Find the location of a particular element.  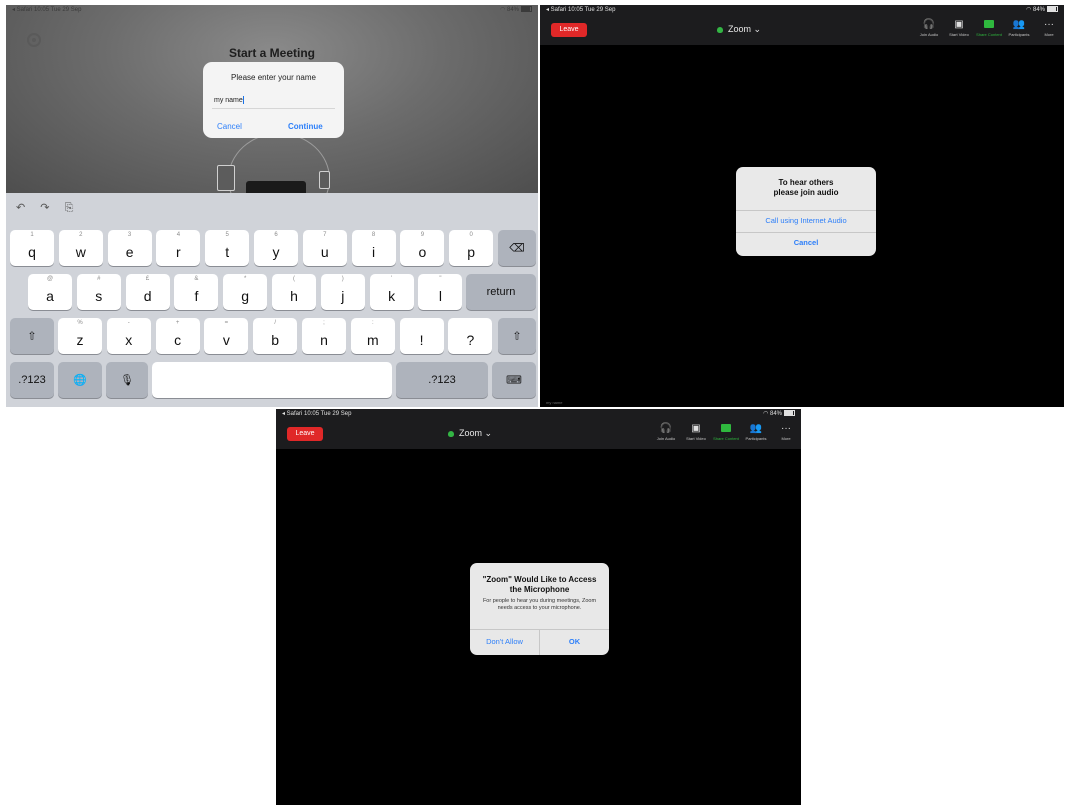

key-1: 2w is located at coordinates (80, 248).